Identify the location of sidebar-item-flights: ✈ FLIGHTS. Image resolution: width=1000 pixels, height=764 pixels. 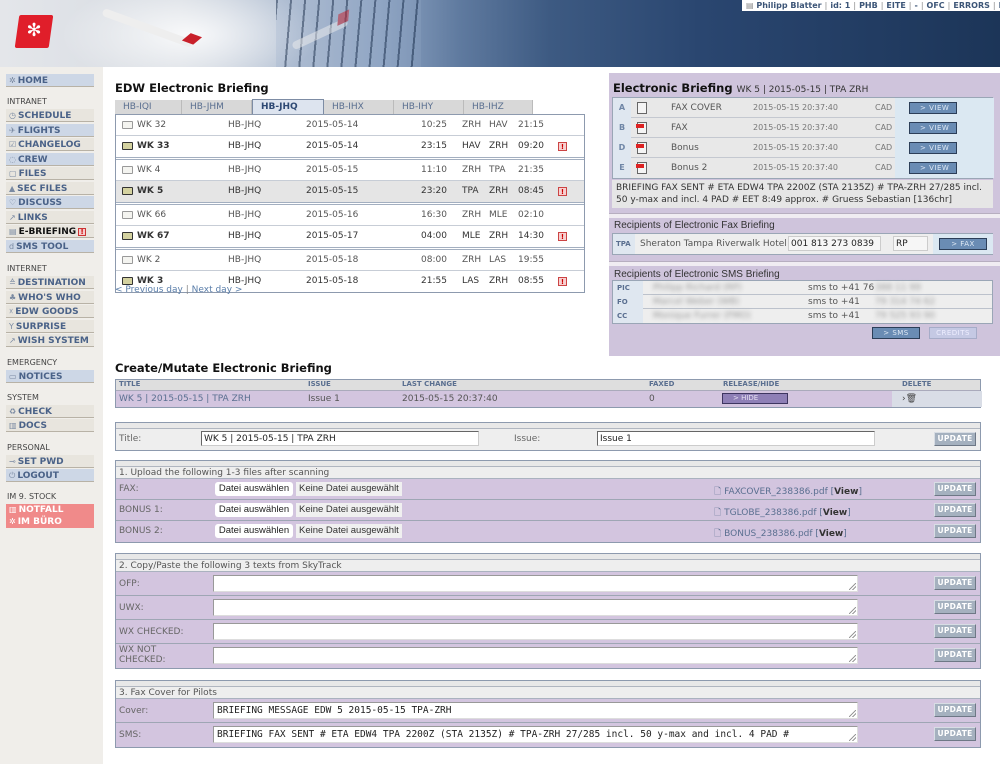
(50, 130).